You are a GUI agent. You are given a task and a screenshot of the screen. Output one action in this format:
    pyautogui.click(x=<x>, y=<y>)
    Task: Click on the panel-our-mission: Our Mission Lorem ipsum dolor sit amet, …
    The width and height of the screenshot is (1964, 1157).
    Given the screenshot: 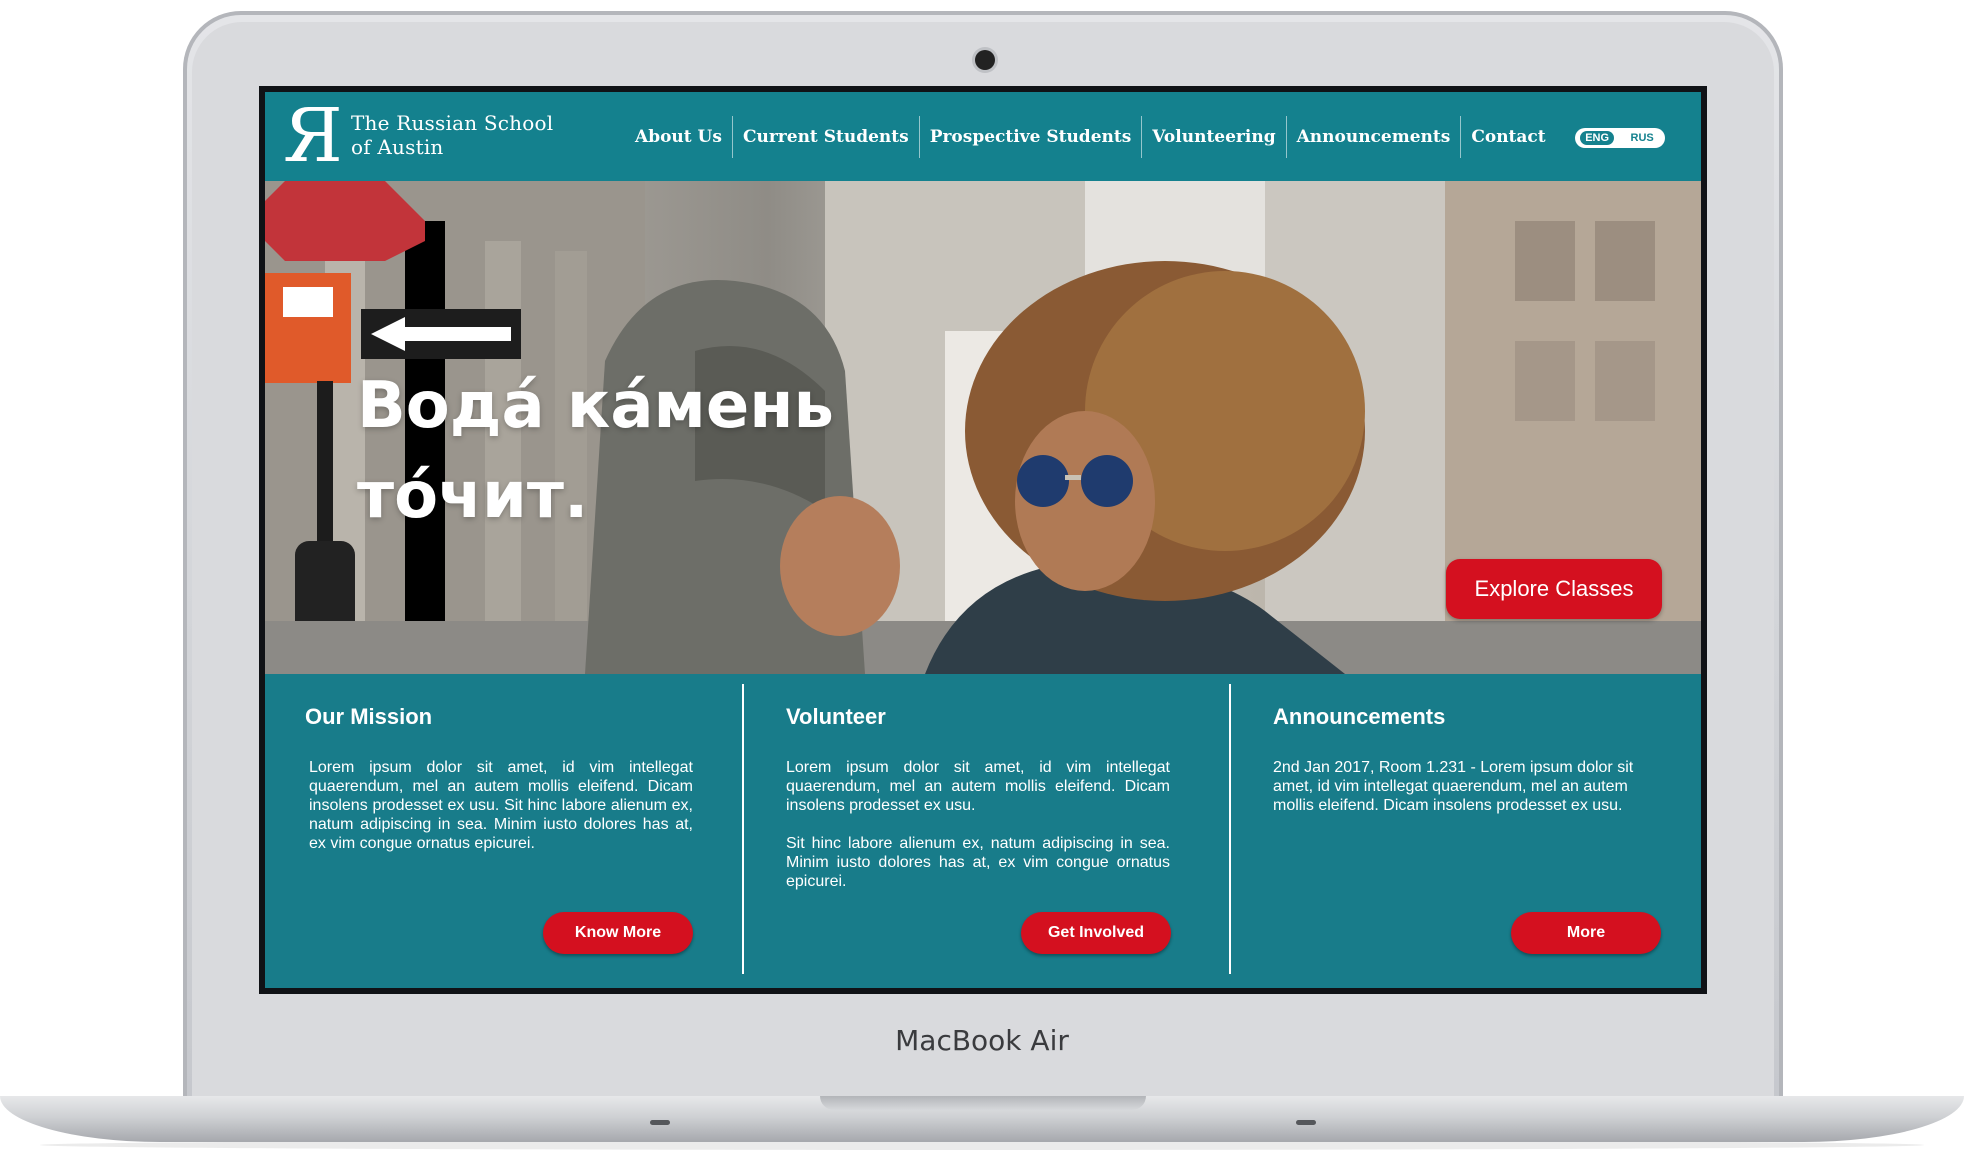 What is the action you would take?
    pyautogui.click(x=503, y=831)
    